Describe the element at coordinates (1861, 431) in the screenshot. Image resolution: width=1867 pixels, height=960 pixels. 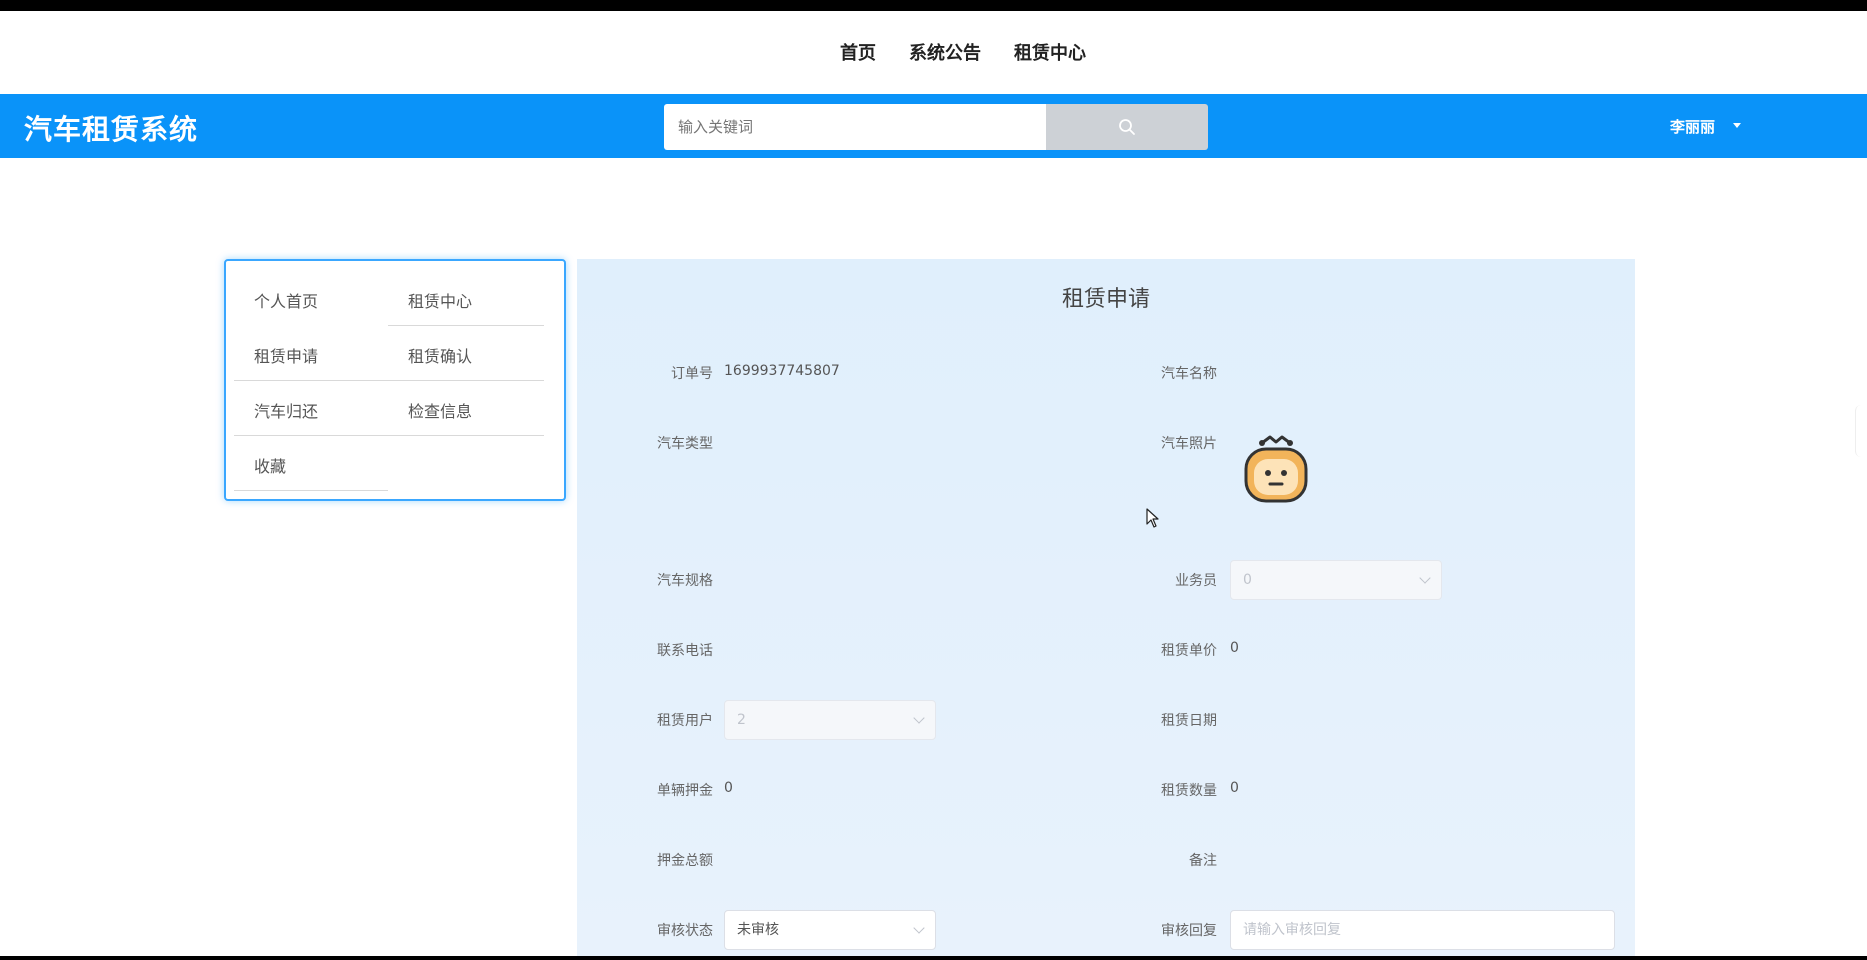
I see `side-drawer-handle` at that location.